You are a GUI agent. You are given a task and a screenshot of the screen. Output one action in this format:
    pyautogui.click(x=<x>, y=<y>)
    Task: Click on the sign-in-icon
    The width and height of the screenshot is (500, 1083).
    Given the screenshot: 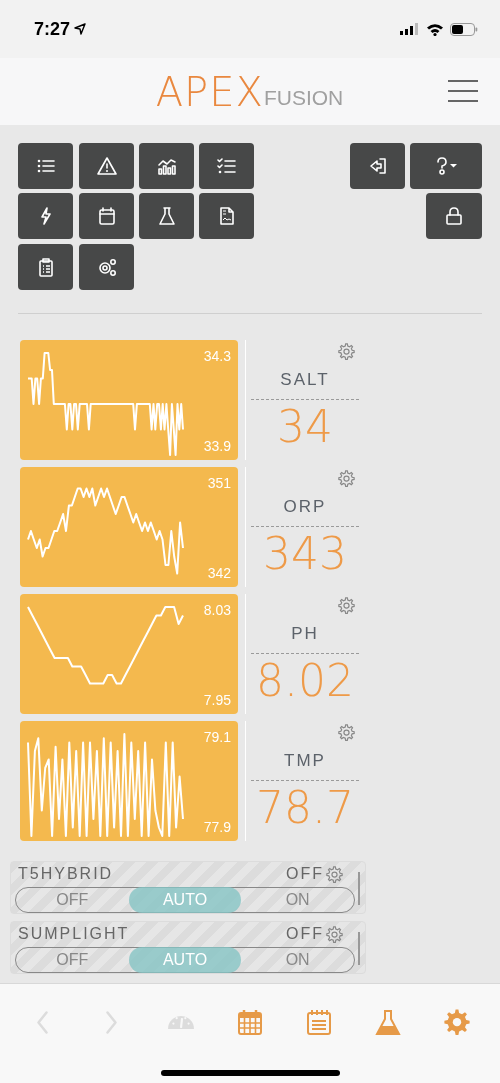 What is the action you would take?
    pyautogui.click(x=377, y=166)
    